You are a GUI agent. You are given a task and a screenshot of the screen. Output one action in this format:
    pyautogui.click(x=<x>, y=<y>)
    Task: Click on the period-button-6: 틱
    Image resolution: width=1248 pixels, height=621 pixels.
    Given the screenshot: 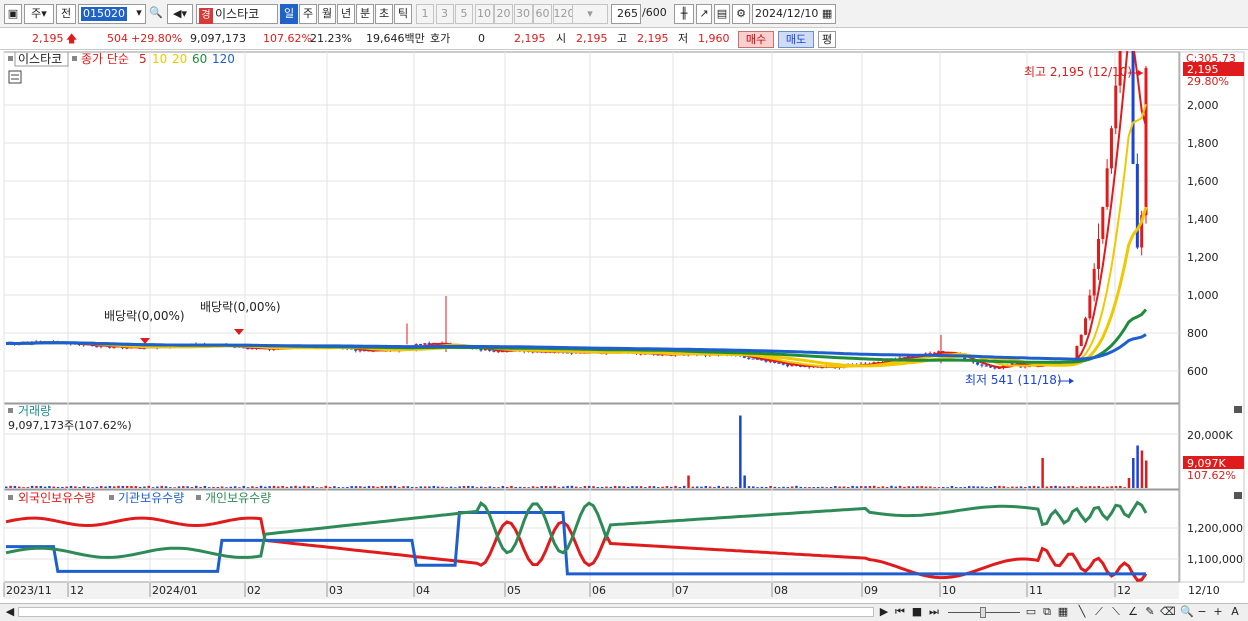 What is the action you would take?
    pyautogui.click(x=403, y=14)
    